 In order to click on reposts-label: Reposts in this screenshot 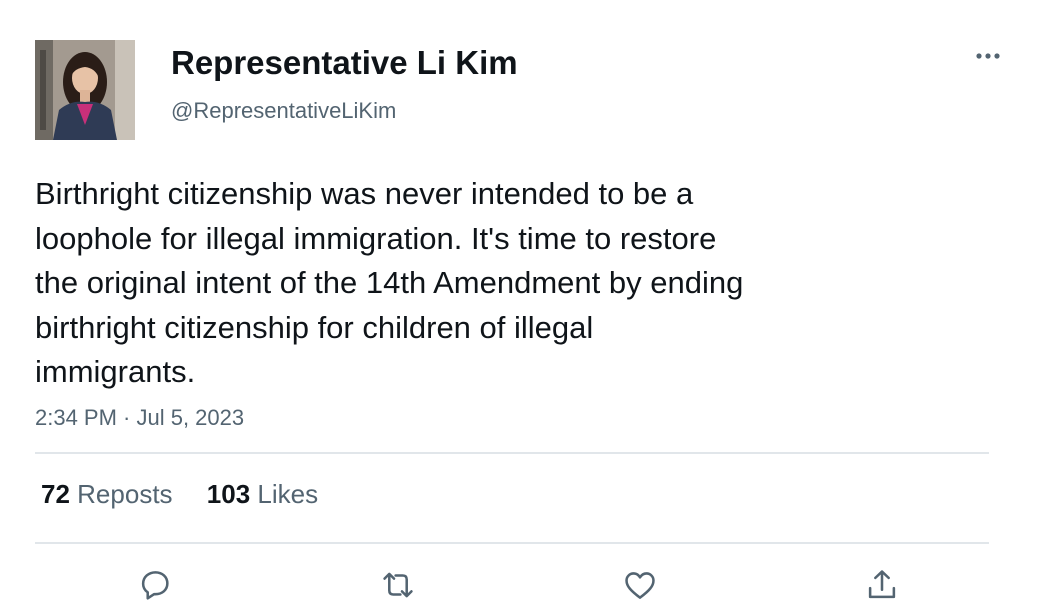, I will do `click(125, 494)`.